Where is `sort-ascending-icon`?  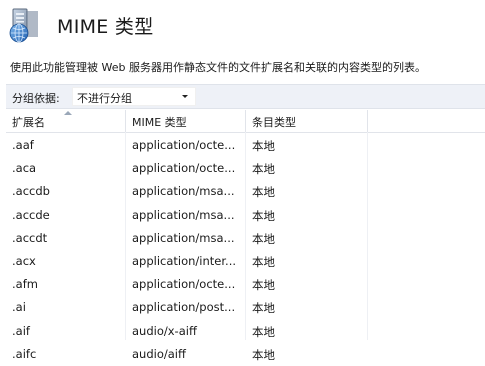 sort-ascending-icon is located at coordinates (68, 113).